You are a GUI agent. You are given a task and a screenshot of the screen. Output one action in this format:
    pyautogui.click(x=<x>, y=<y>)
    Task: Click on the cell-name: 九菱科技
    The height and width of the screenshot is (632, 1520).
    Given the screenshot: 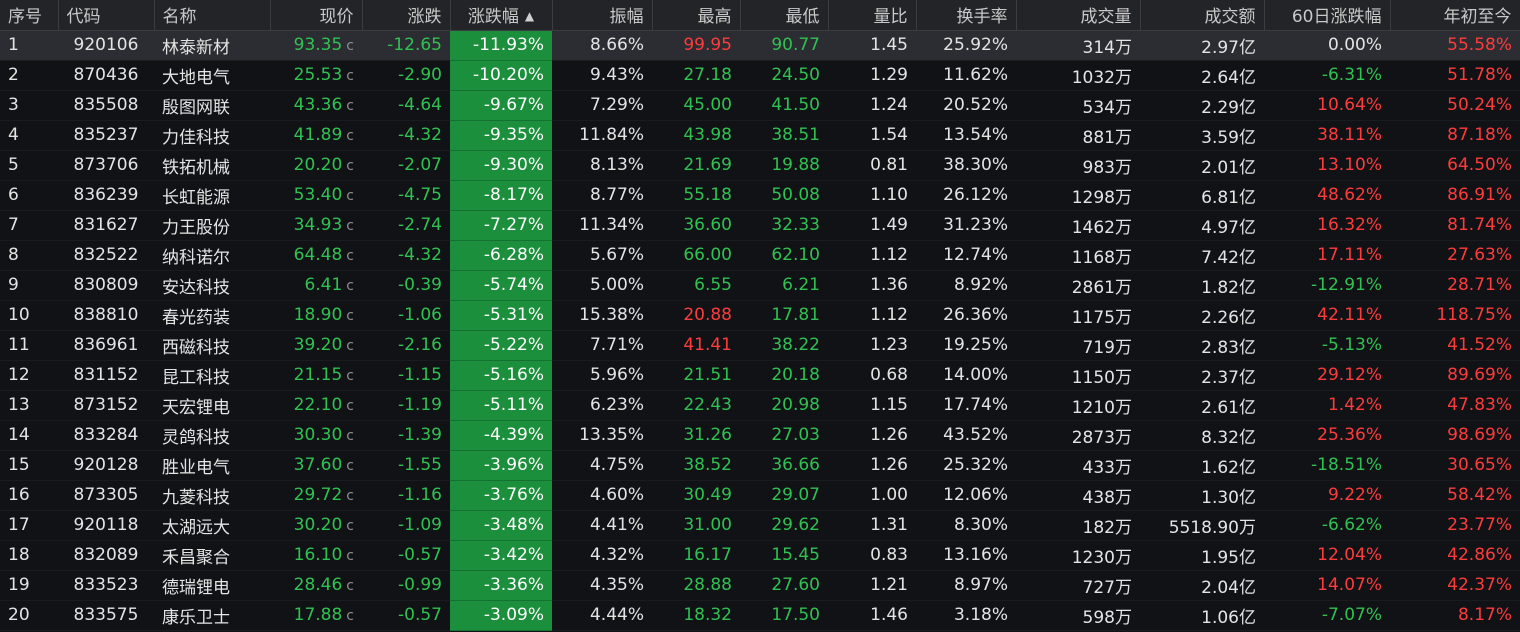 What is the action you would take?
    pyautogui.click(x=212, y=495)
    